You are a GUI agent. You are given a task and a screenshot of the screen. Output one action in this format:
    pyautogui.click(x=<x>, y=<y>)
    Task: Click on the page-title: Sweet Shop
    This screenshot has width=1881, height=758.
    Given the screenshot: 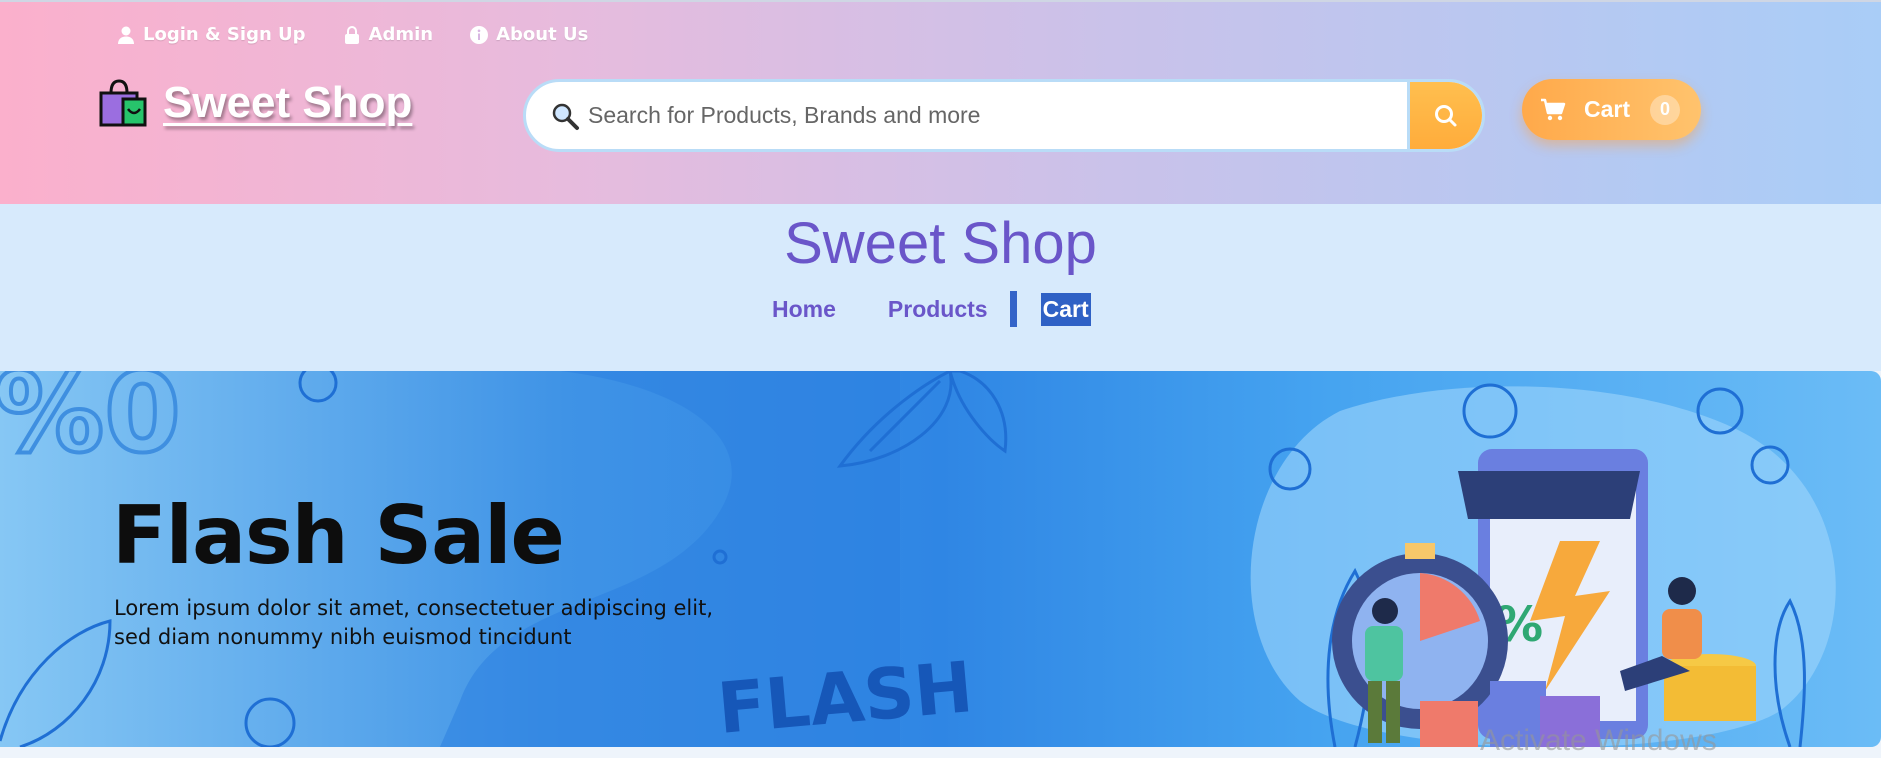 What is the action you would take?
    pyautogui.click(x=940, y=243)
    